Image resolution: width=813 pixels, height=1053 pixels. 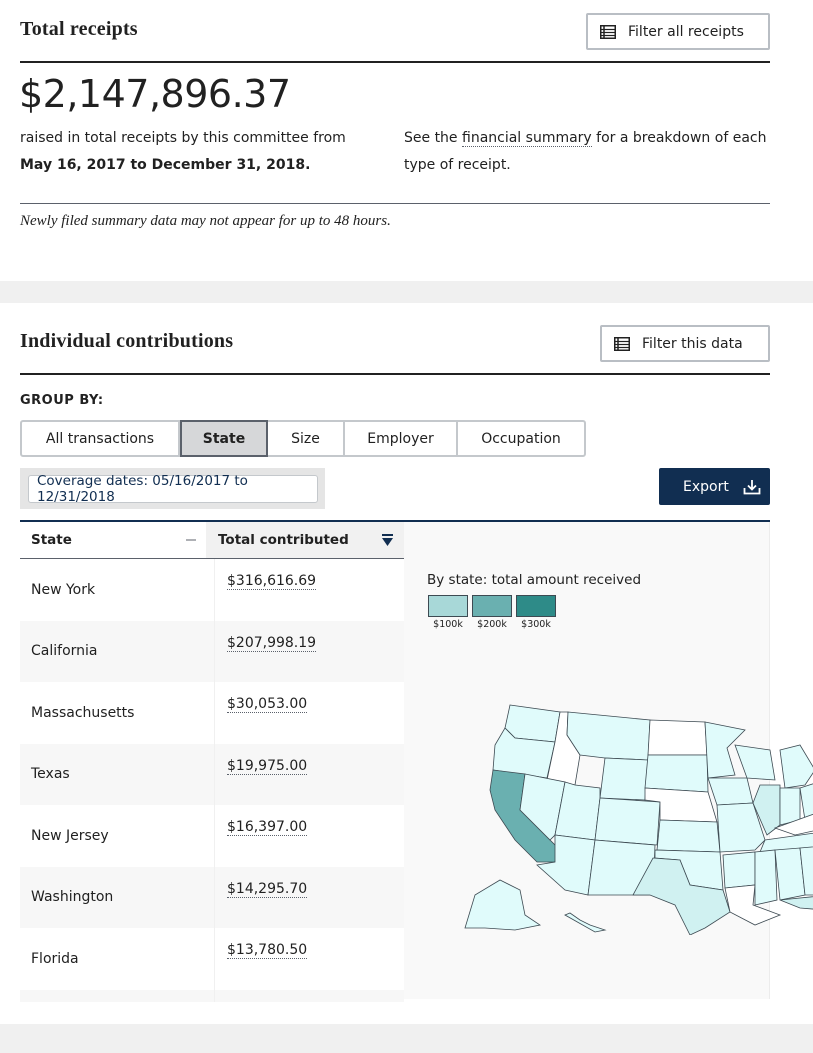 I want to click on state-nd, so click(x=677, y=737).